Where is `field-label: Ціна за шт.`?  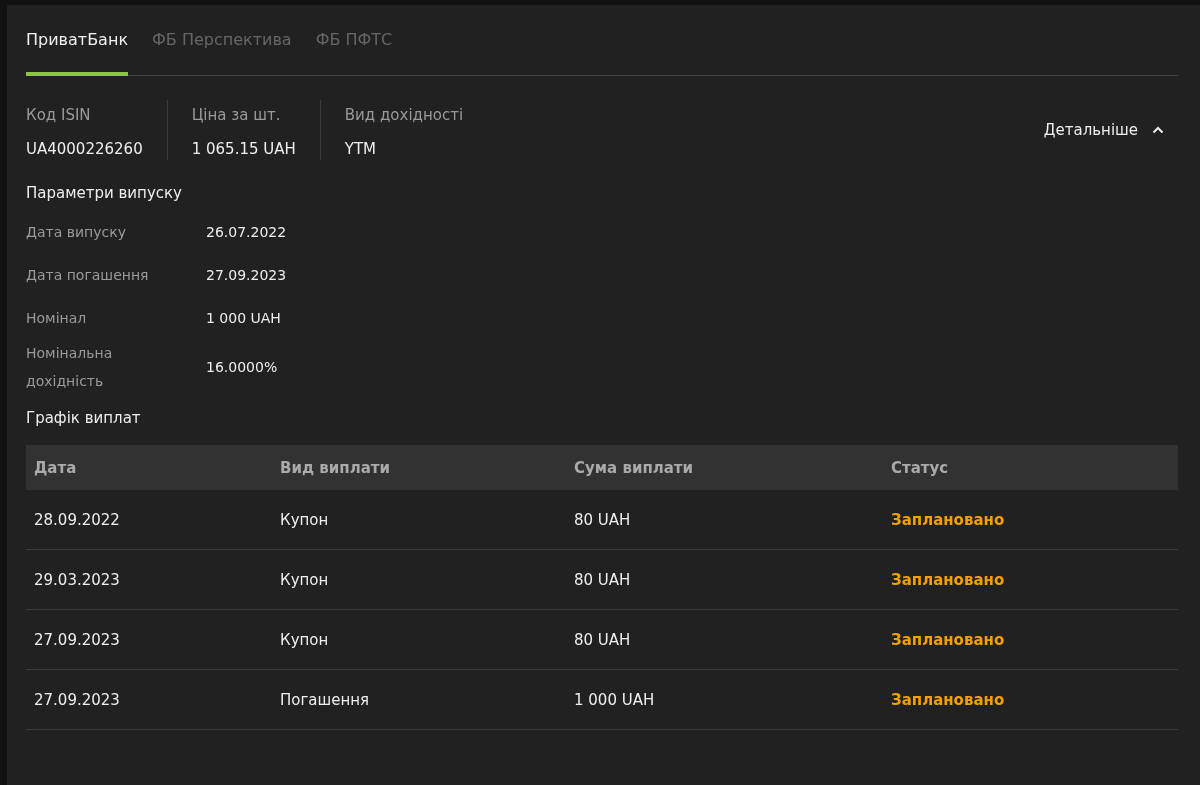
field-label: Ціна за шт. is located at coordinates (236, 115).